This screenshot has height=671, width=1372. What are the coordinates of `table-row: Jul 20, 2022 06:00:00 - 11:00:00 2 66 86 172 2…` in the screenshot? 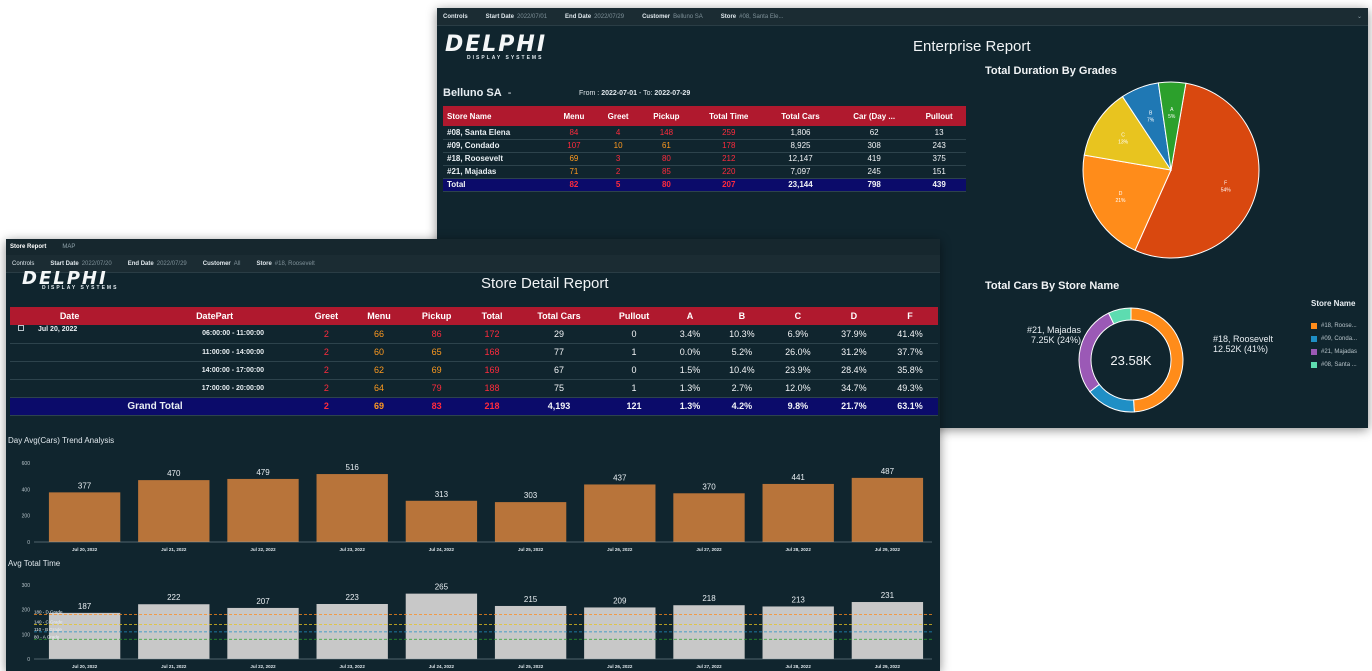 It's located at (474, 334).